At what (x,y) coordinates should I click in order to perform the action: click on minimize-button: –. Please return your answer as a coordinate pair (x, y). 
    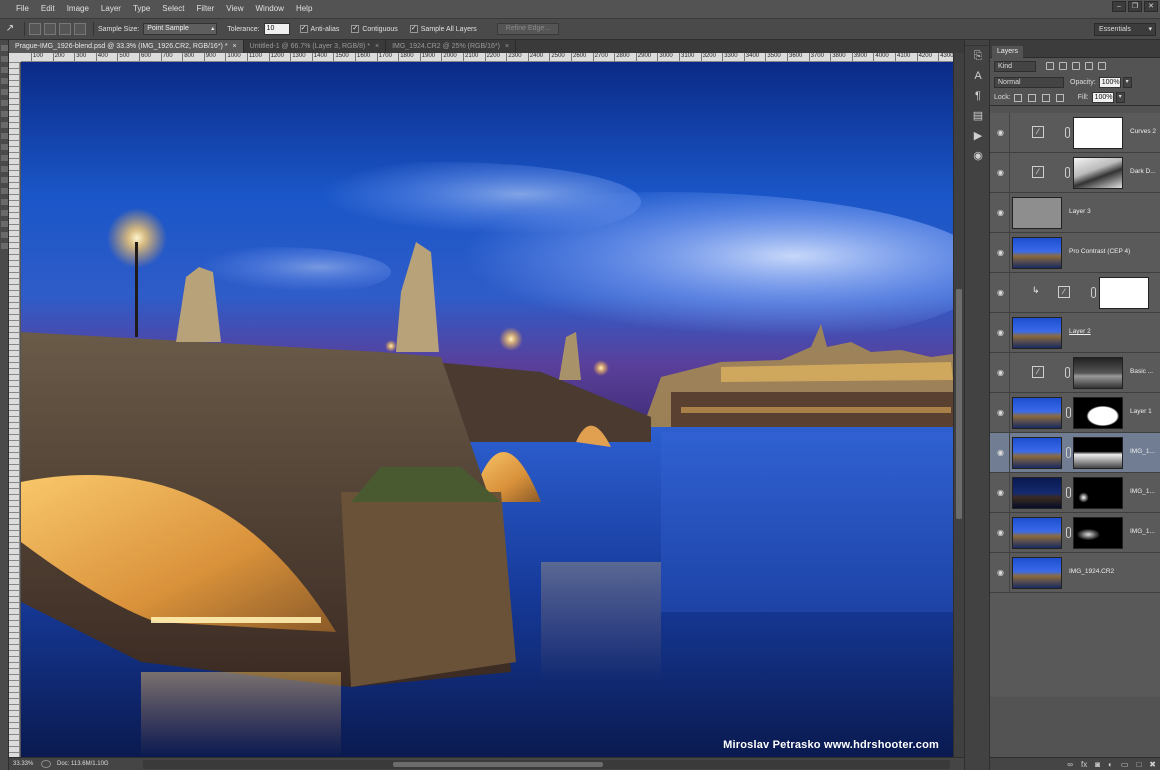
    Looking at the image, I should click on (1119, 6).